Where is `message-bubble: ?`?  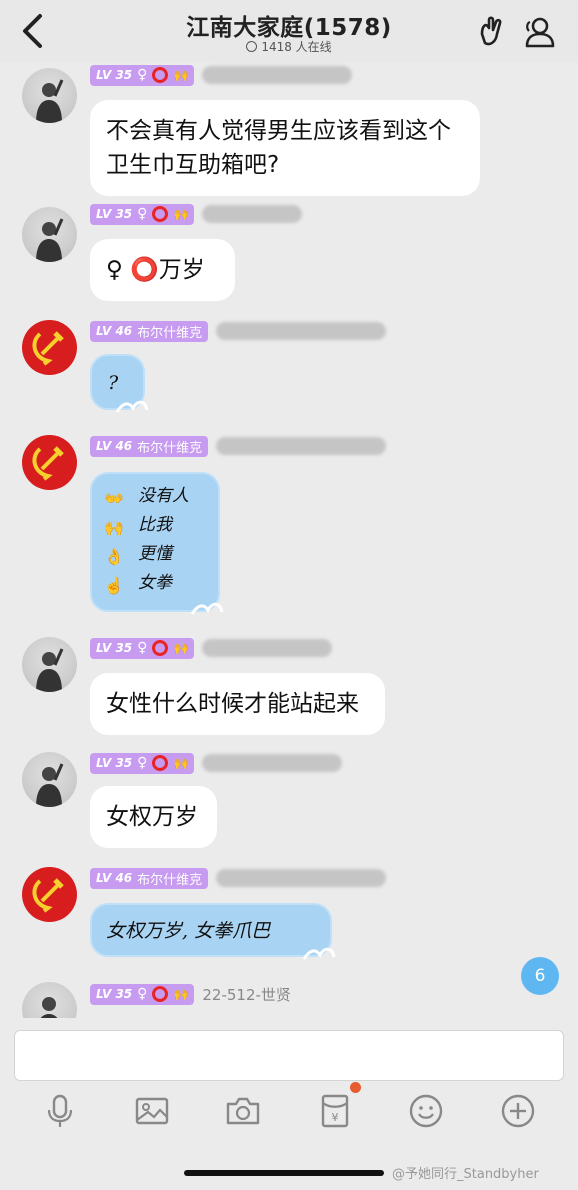 message-bubble: ? is located at coordinates (119, 383).